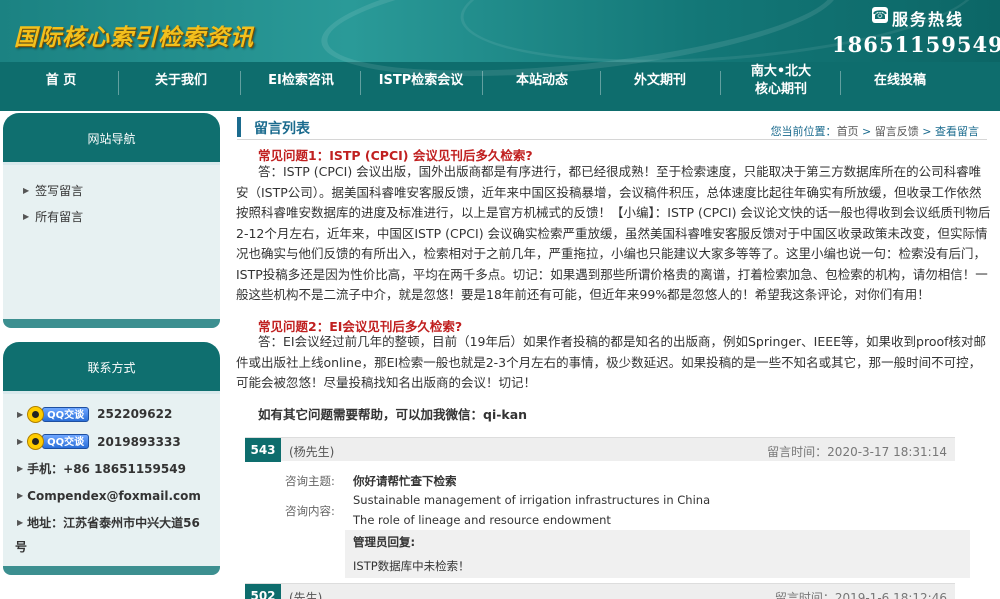 The image size is (1000, 599). What do you see at coordinates (310, 481) in the screenshot?
I see `subject-label: 咨询主题:` at bounding box center [310, 481].